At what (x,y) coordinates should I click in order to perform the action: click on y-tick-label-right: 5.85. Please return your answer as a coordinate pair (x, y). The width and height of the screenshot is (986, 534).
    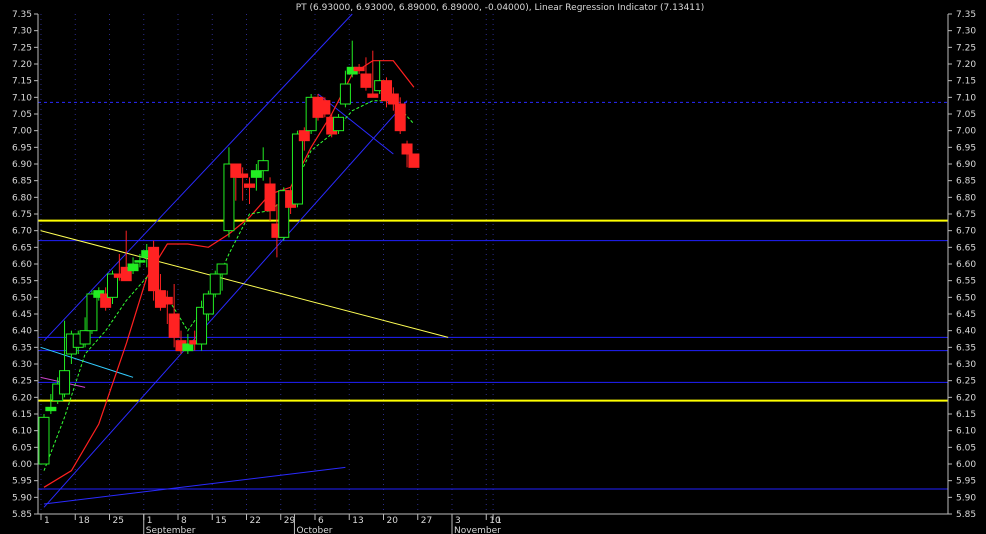
    Looking at the image, I should click on (966, 515).